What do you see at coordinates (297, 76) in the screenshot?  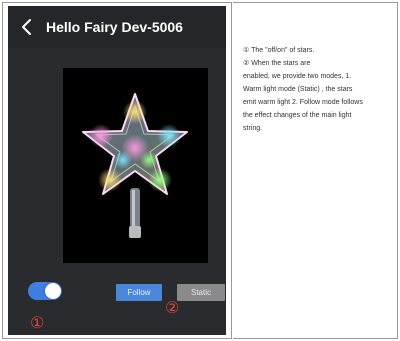 I see `note-line: enabled, we provide two modes, 1.` at bounding box center [297, 76].